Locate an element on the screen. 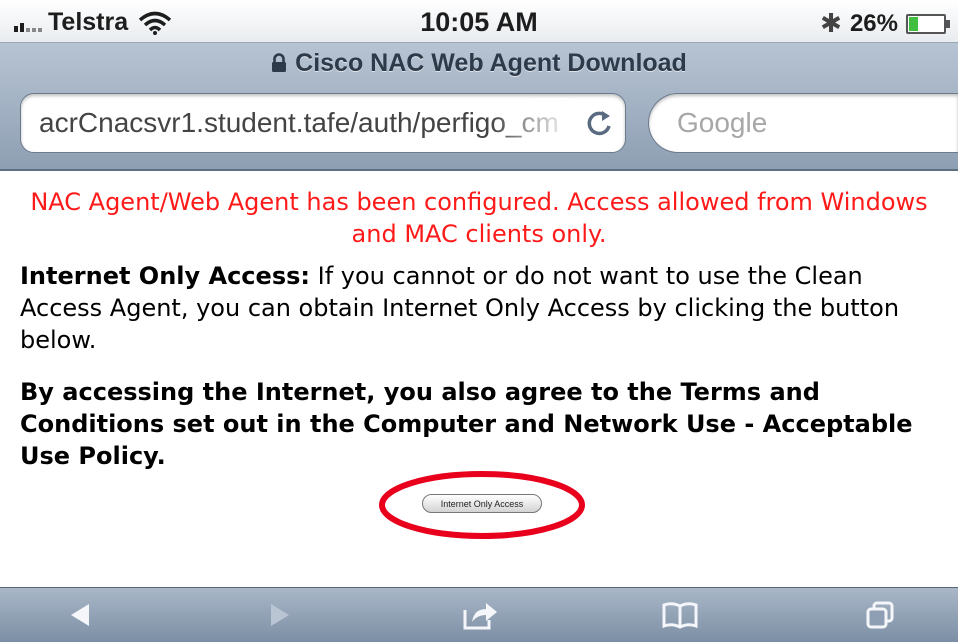 This screenshot has width=958, height=642. search-field: Google is located at coordinates (803, 123).